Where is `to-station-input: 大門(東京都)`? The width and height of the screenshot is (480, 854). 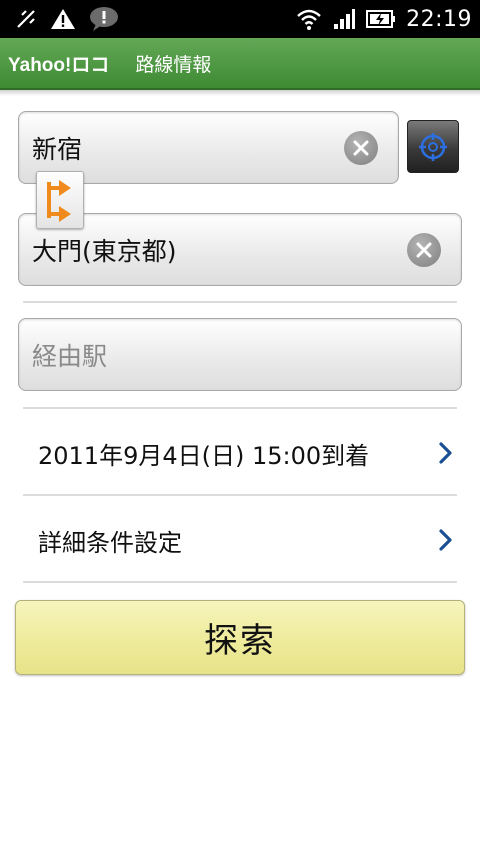 to-station-input: 大門(東京都) is located at coordinates (240, 249).